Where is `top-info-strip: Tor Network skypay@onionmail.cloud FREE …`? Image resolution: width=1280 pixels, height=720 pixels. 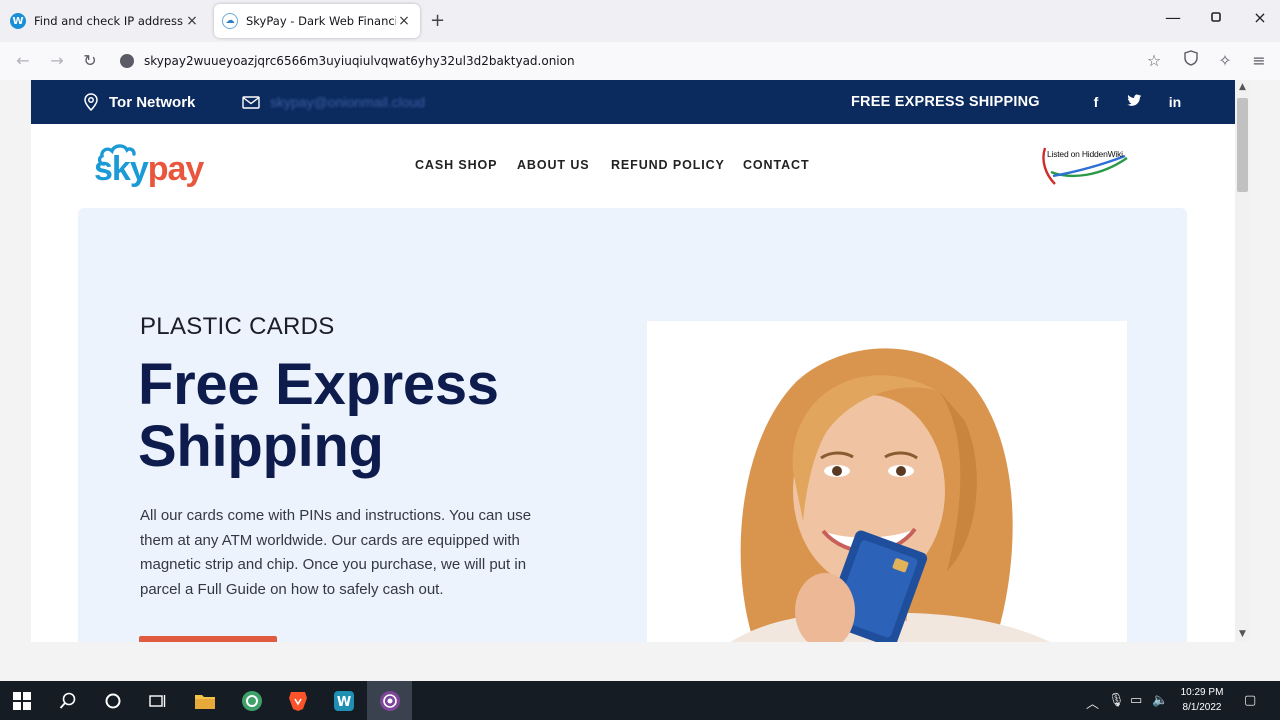 top-info-strip: Tor Network skypay@onionmail.cloud FREE … is located at coordinates (633, 102).